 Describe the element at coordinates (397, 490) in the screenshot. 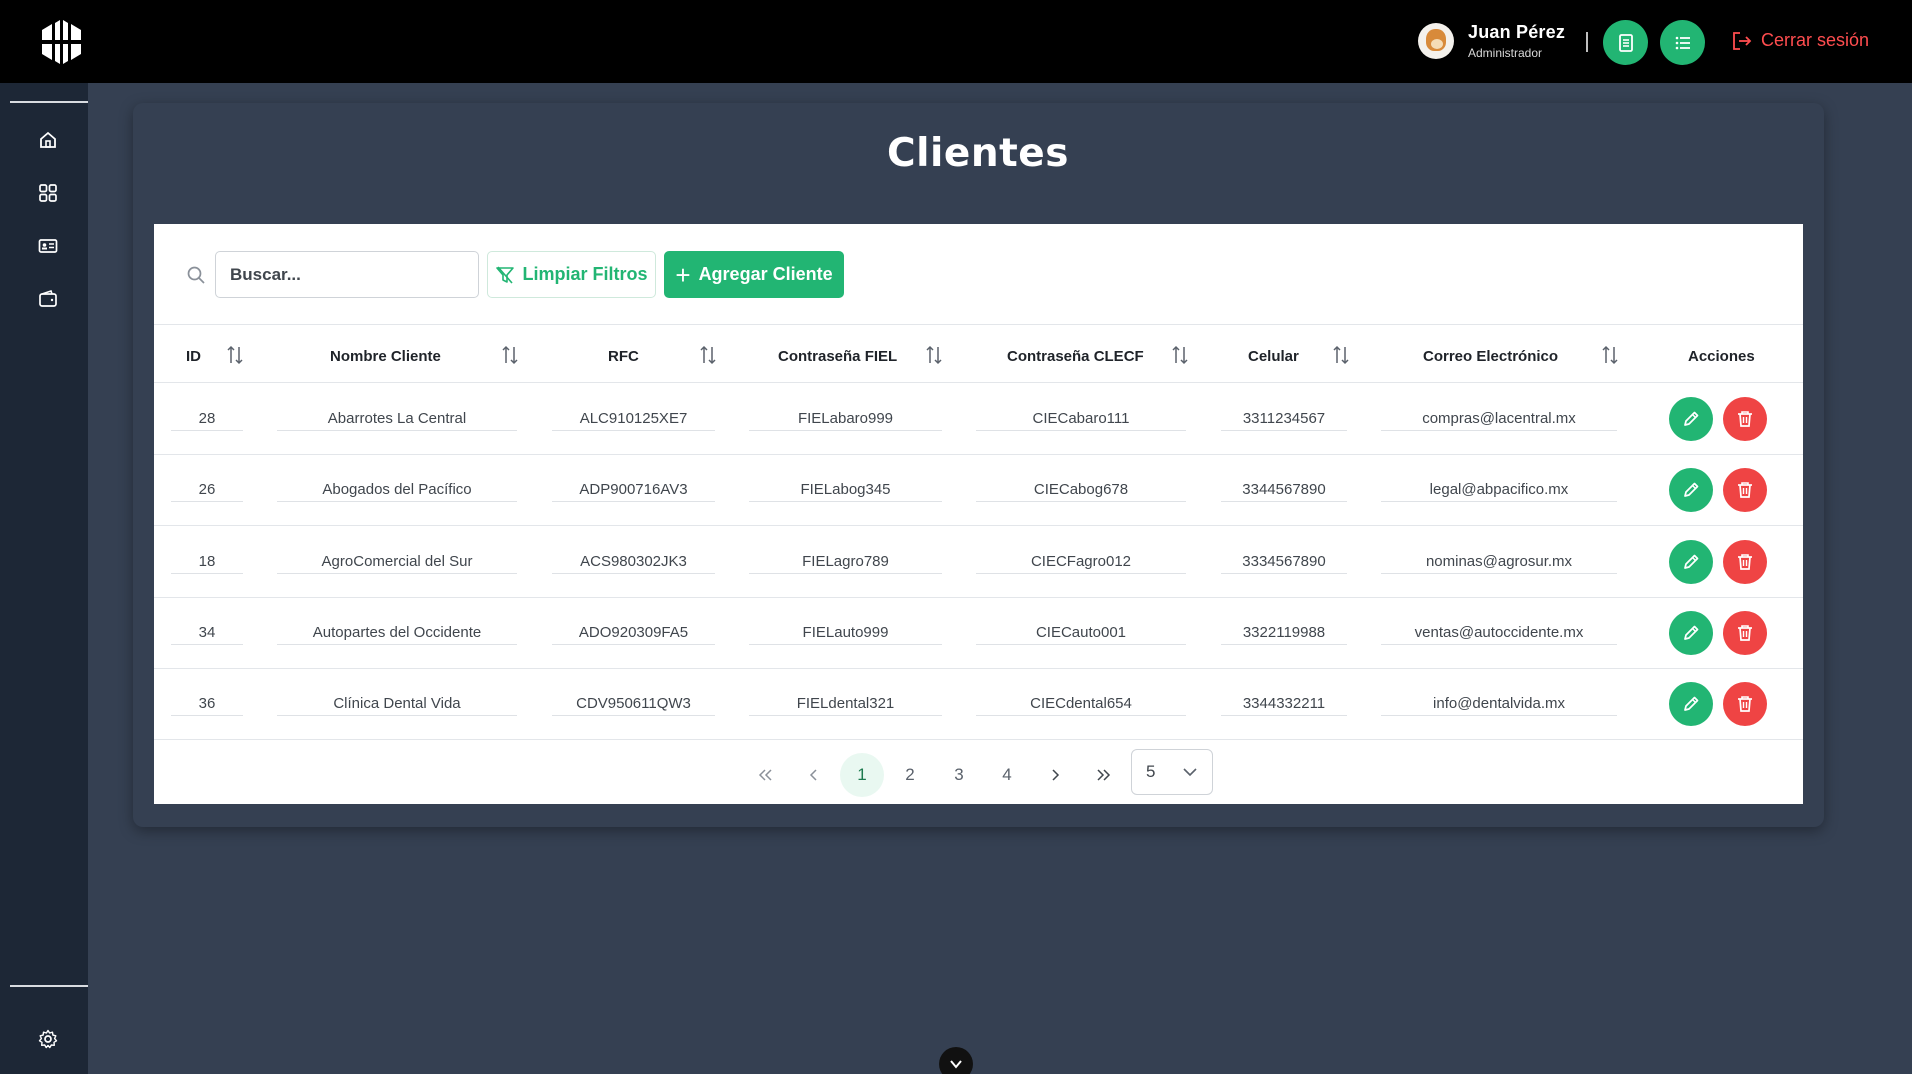

I see `cell-nombre: Abogados del Pacífico` at that location.